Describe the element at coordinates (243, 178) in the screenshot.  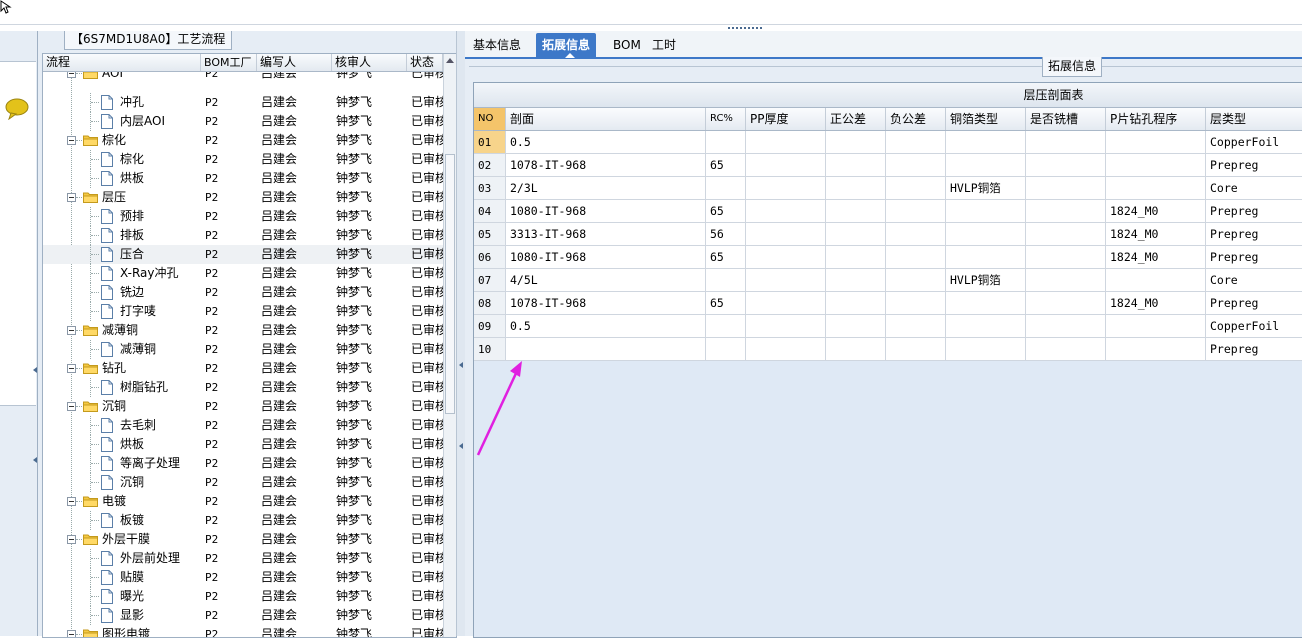
I see `tree-row: 烘板 P2 吕建会 钟梦飞 已审核` at that location.